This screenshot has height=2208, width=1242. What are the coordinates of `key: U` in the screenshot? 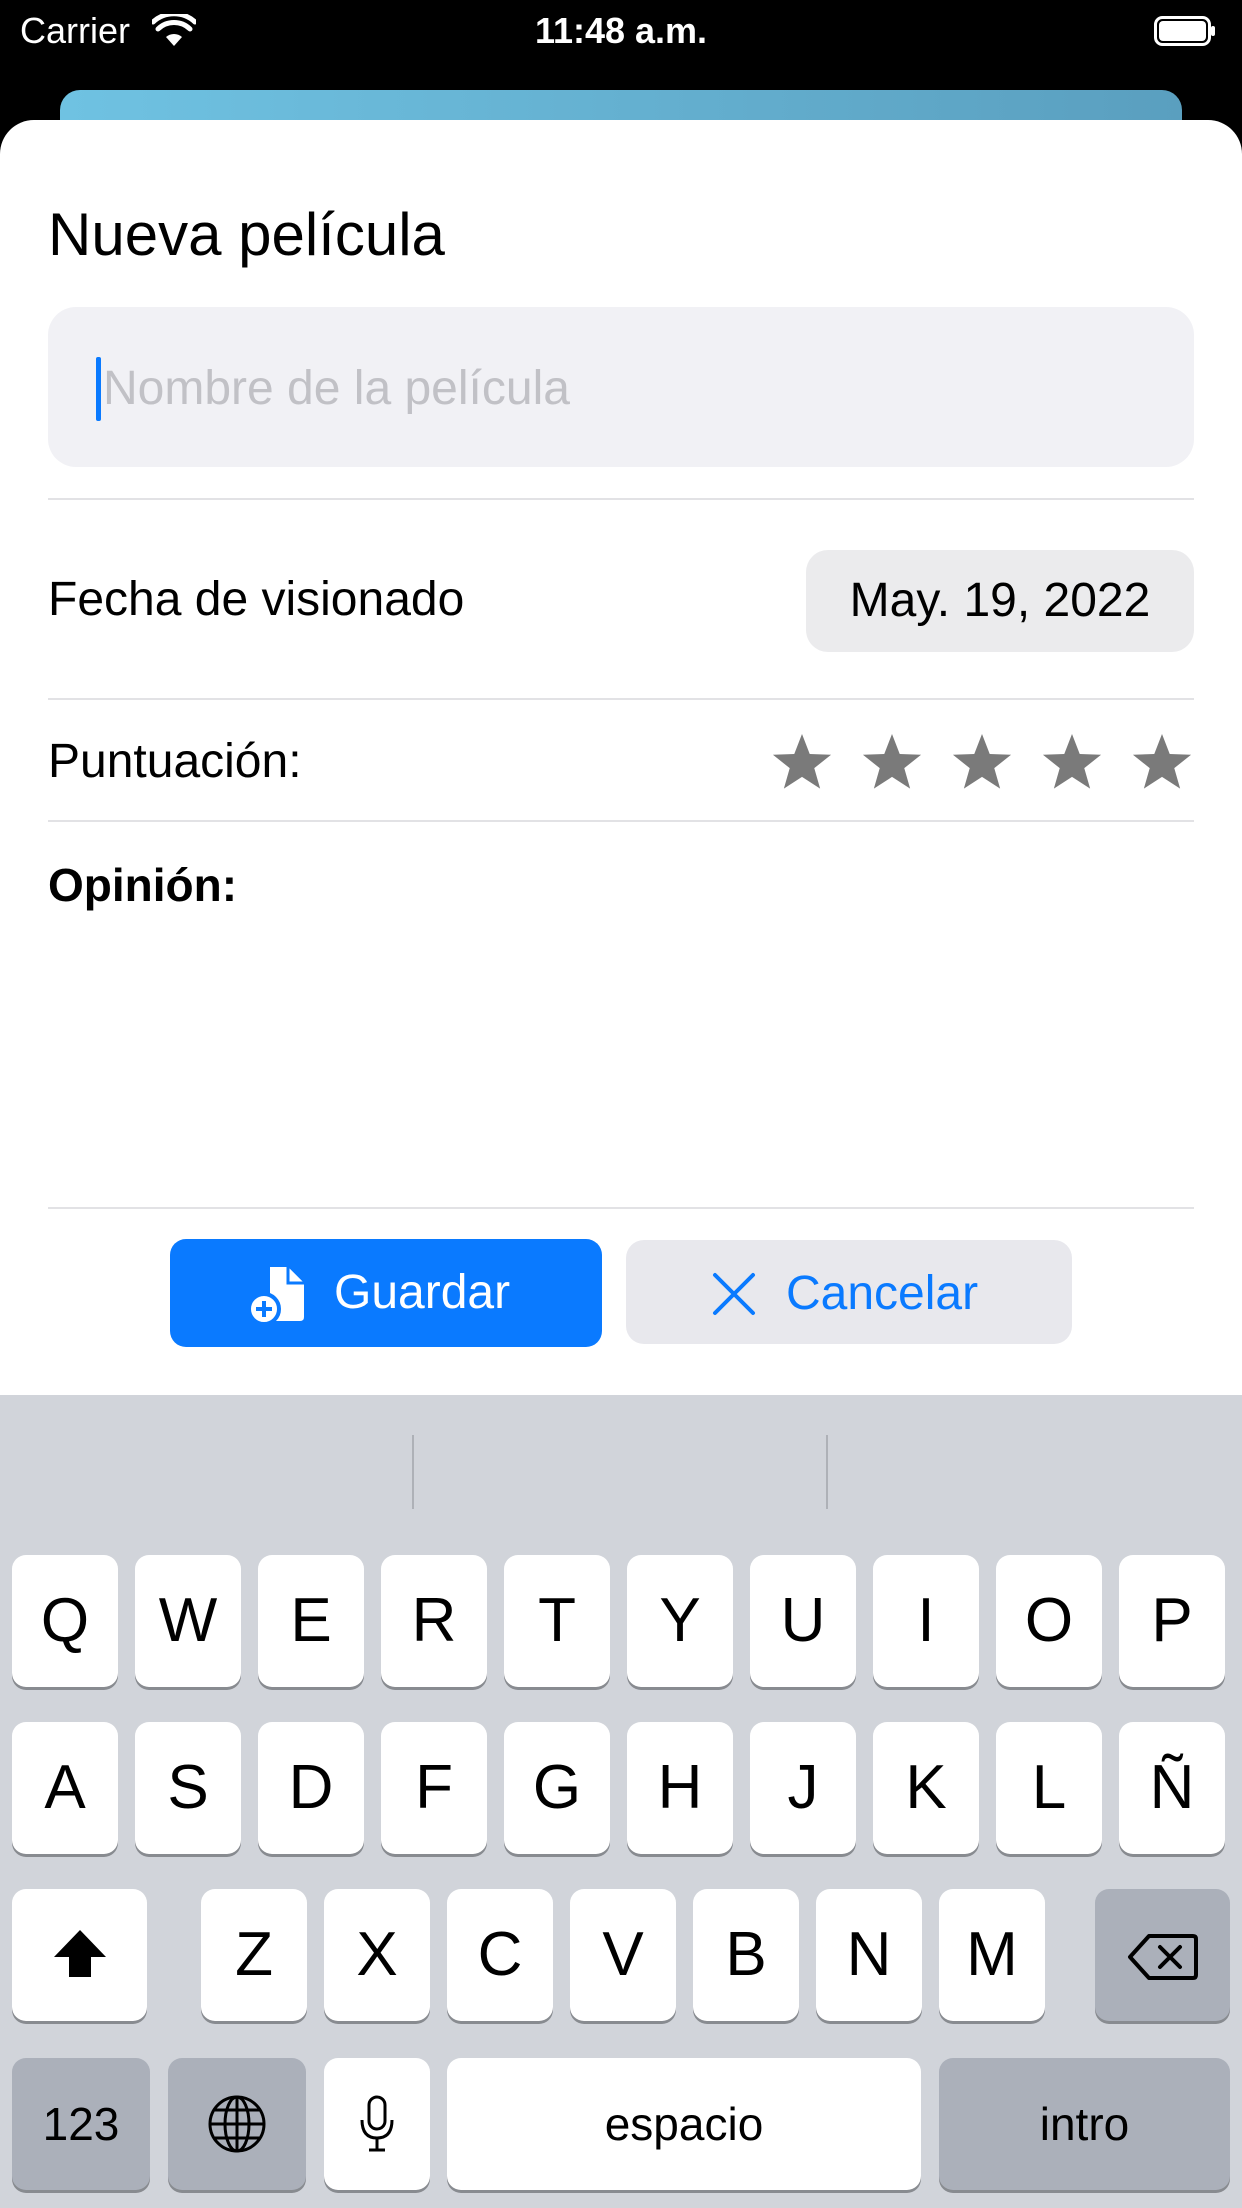 It's located at (803, 1621).